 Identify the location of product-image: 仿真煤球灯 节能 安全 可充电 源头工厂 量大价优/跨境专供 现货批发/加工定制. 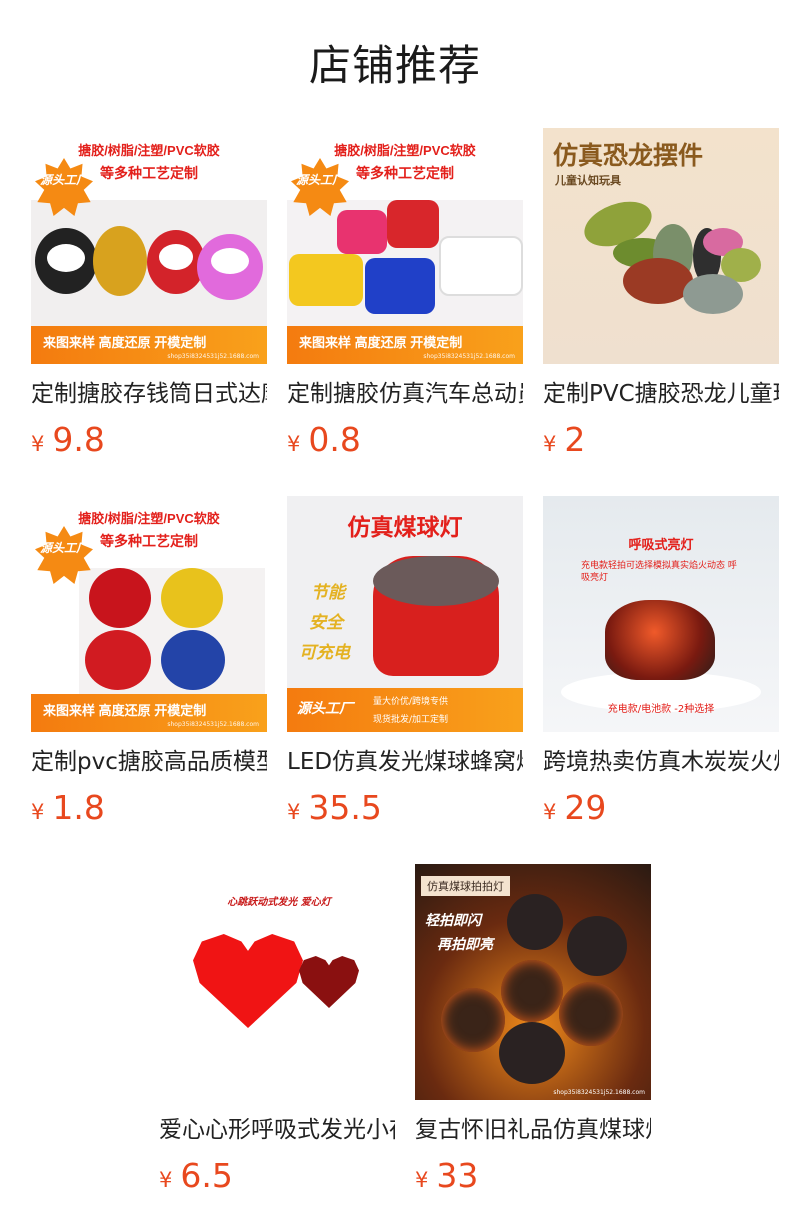
(405, 614).